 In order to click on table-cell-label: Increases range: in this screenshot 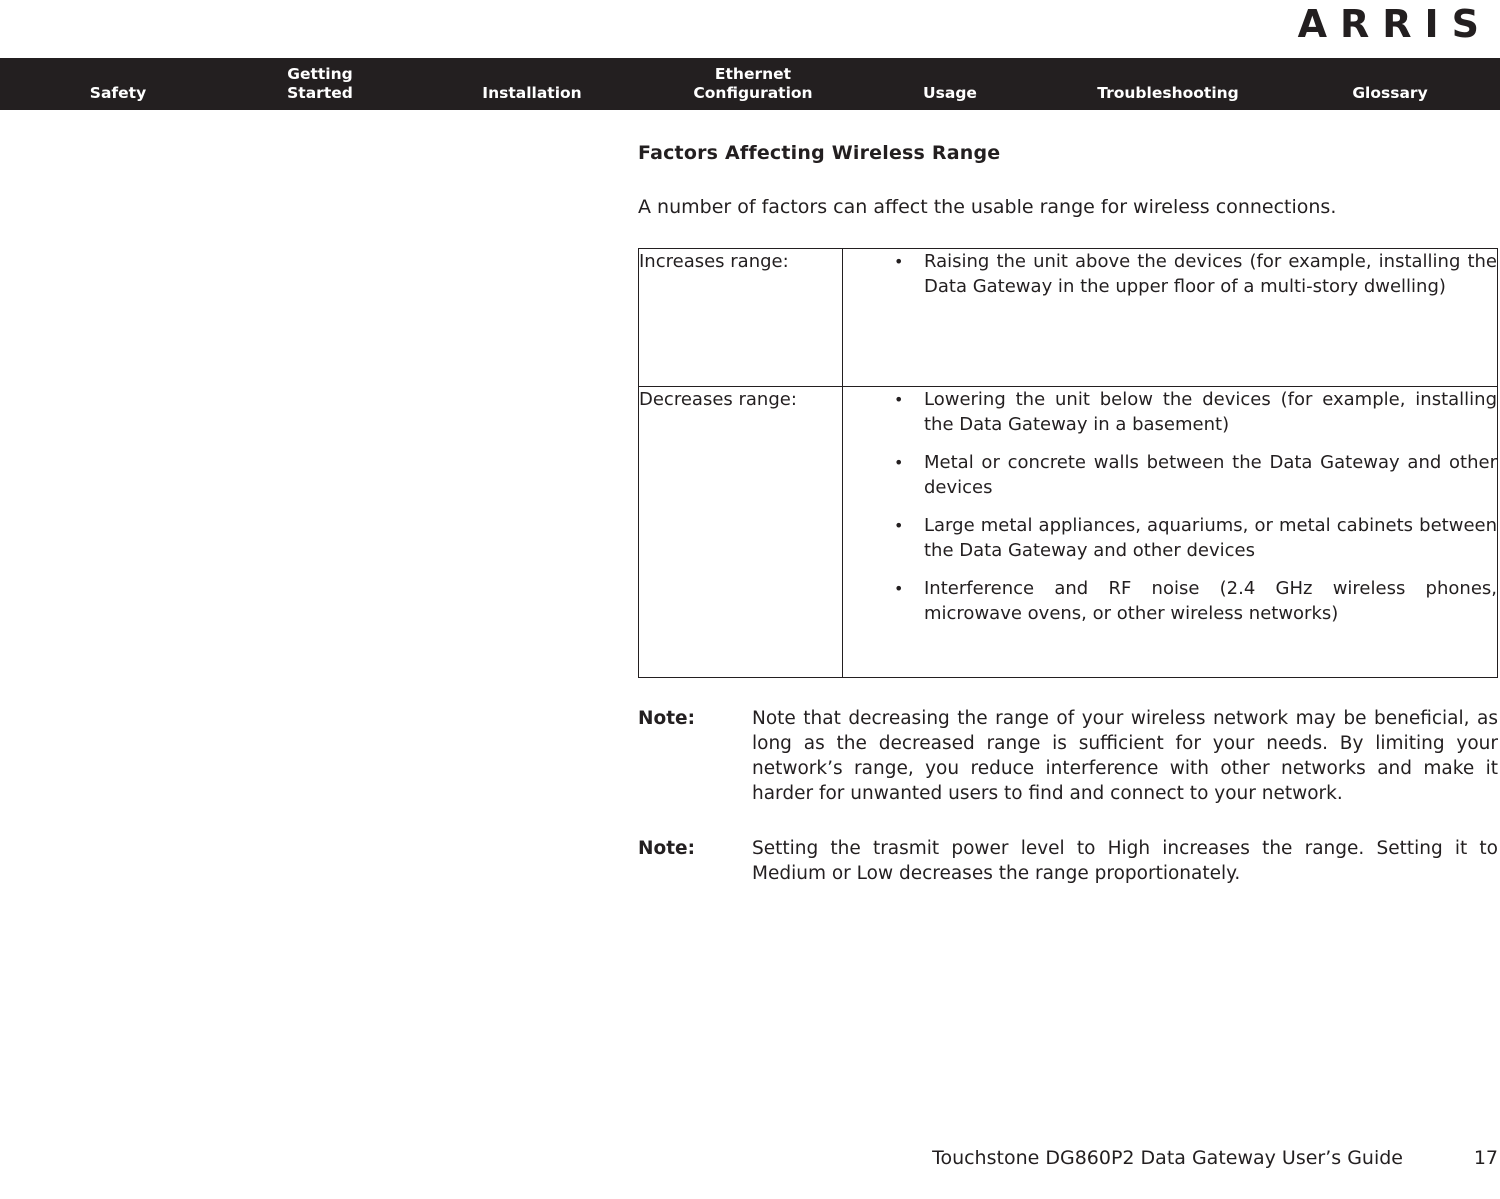, I will do `click(740, 317)`.